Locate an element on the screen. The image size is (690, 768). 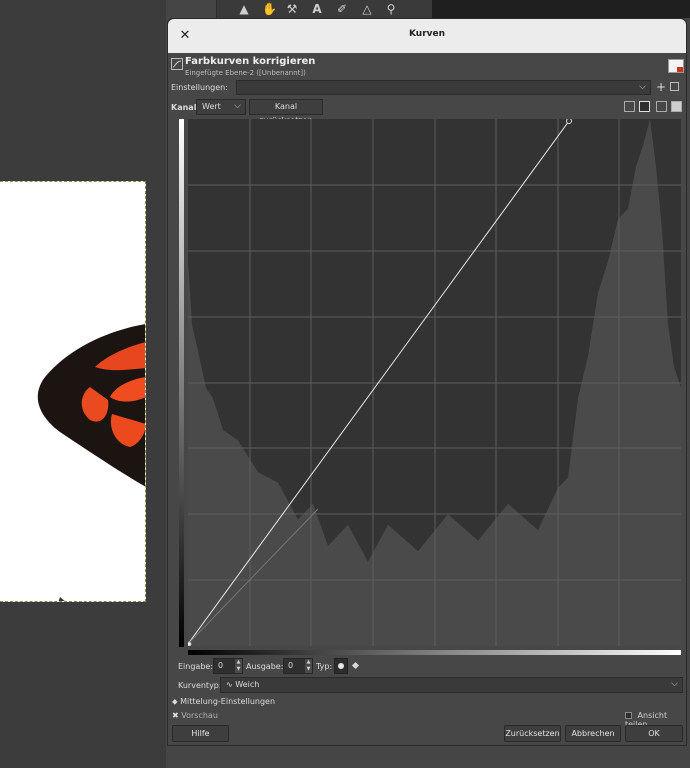
checkbox-icon is located at coordinates (628, 715).